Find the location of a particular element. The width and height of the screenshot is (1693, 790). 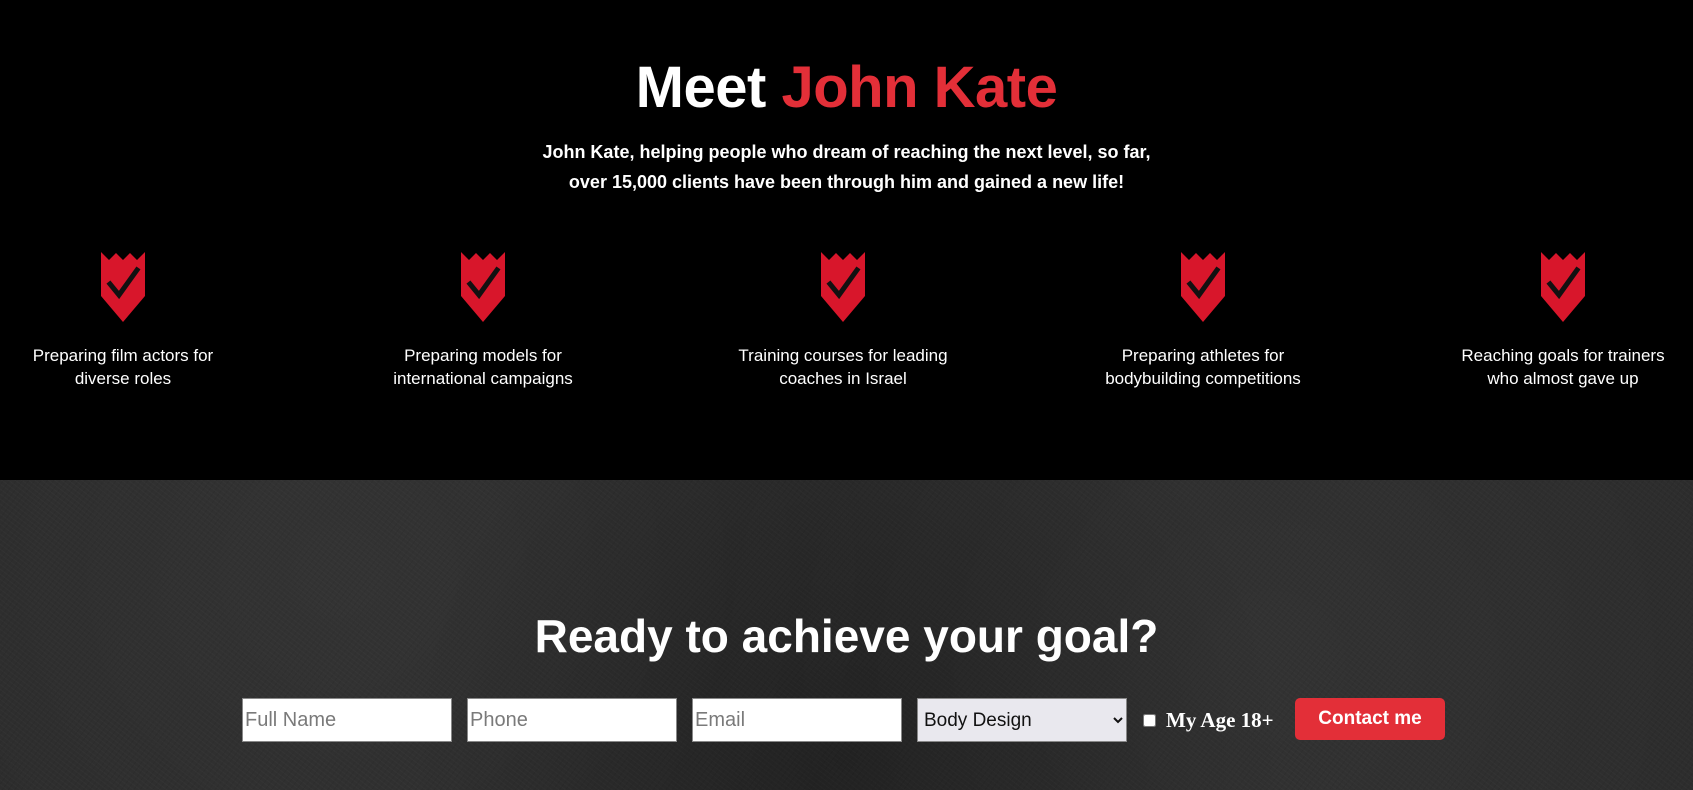

feature-text-line: Preparing models for is located at coordinates (483, 355).